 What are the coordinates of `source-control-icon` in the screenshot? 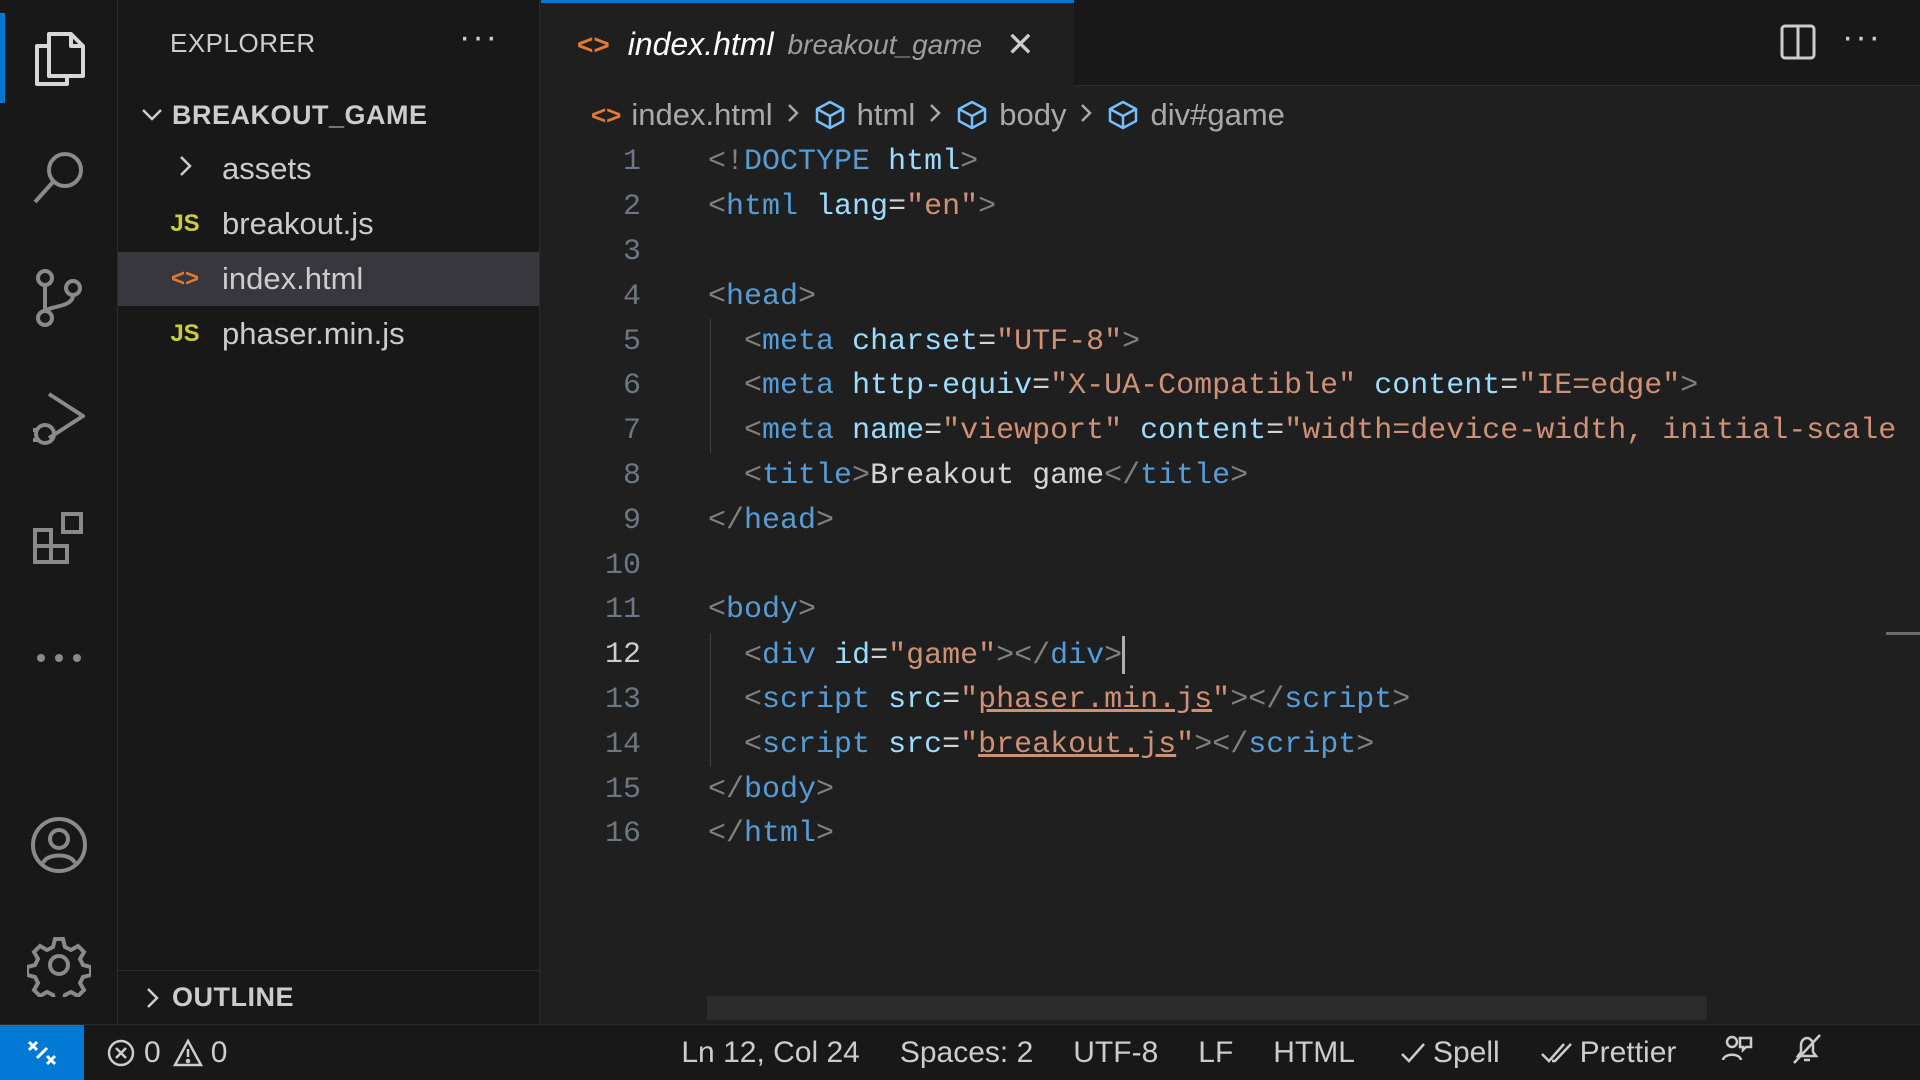 It's located at (59, 298).